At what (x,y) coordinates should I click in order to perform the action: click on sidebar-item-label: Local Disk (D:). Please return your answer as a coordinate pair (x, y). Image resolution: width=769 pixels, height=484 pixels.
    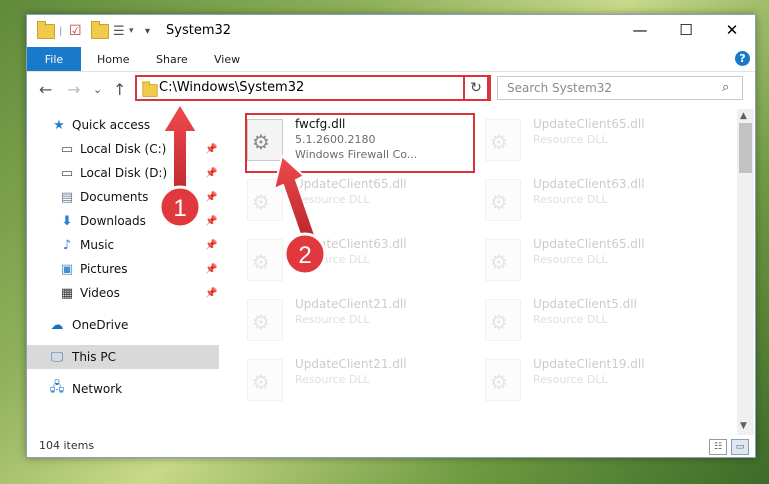
    Looking at the image, I should click on (124, 173).